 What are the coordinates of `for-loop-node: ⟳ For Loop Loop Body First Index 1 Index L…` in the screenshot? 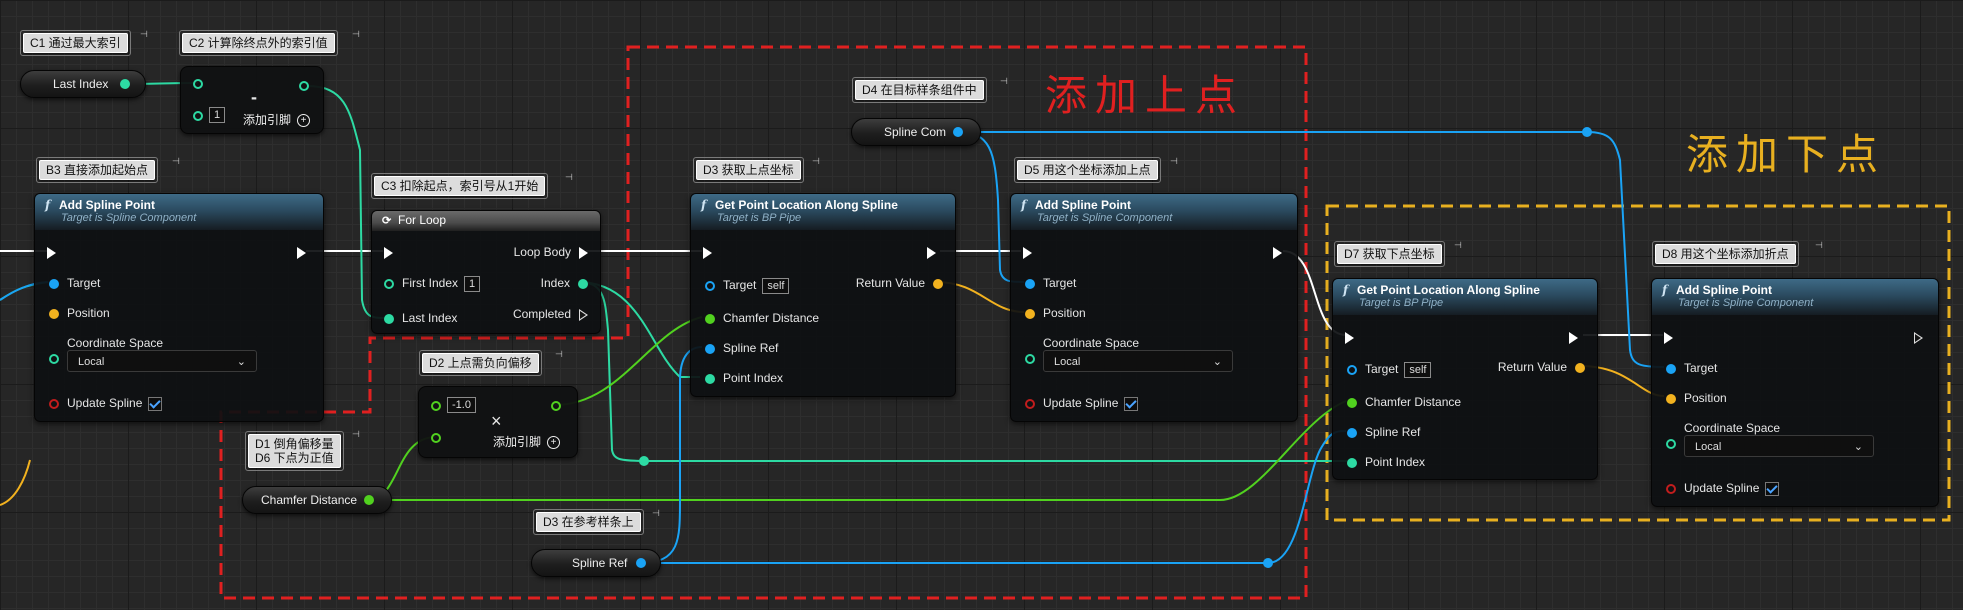 It's located at (486, 272).